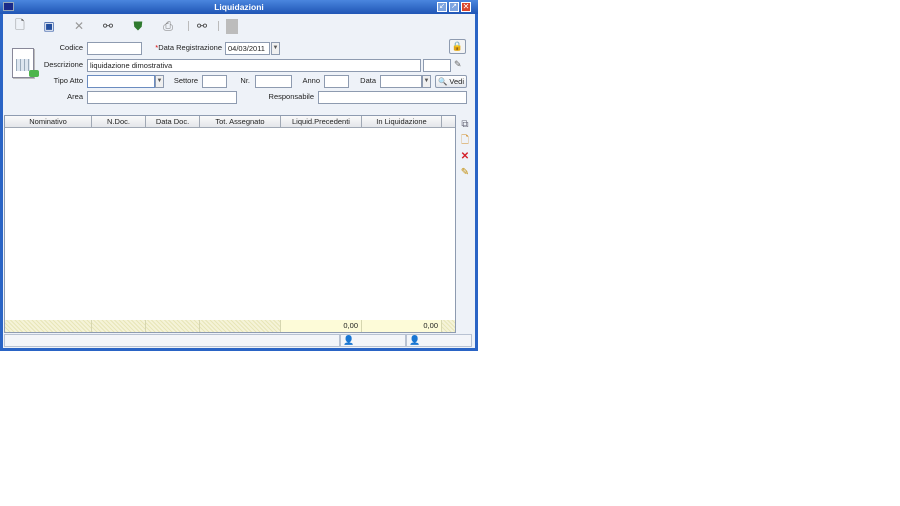  Describe the element at coordinates (239, 7) in the screenshot. I see `window-title: Liquidazioni` at that location.